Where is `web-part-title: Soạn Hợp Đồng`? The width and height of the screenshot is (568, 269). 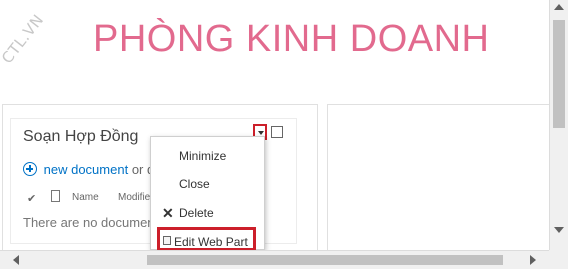
web-part-title: Soạn Hợp Đồng is located at coordinates (80, 137).